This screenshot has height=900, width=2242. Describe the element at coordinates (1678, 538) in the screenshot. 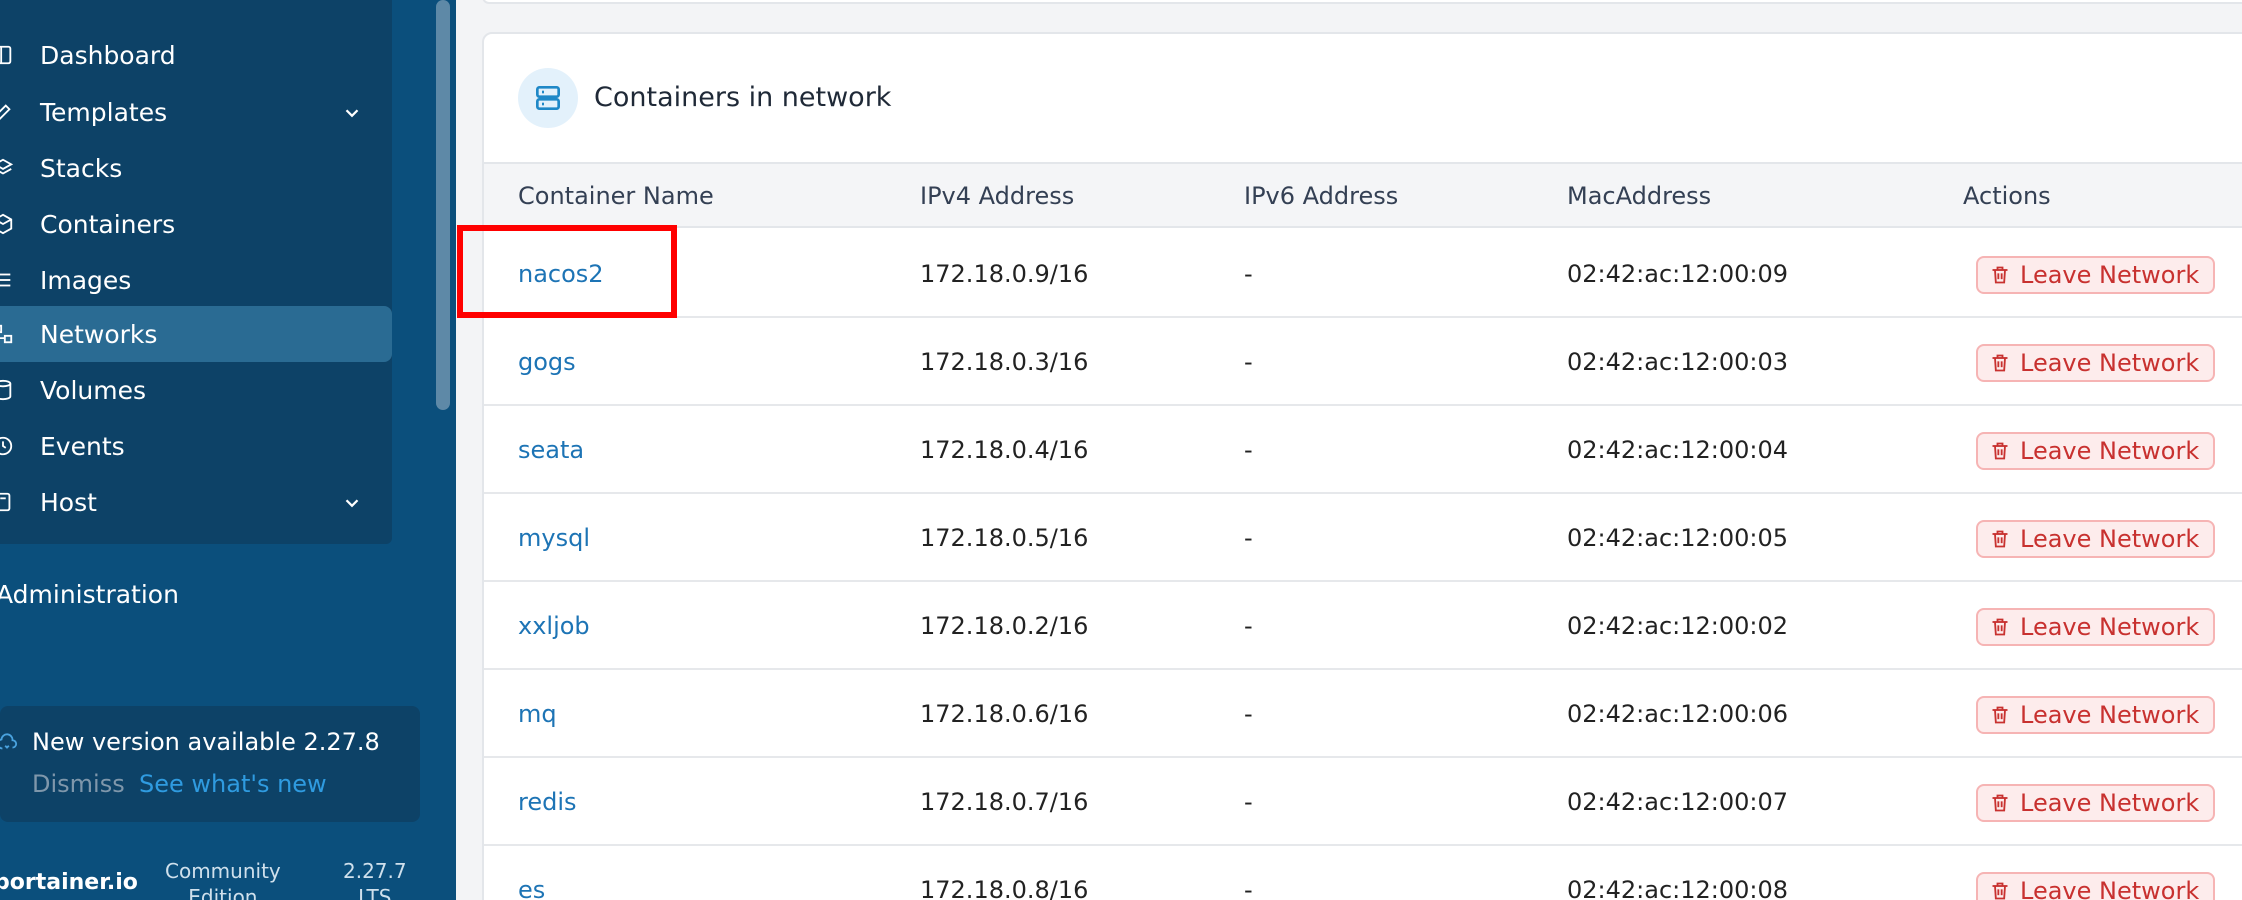

I see `mac-address: 02:42:ac:12:00:05` at that location.